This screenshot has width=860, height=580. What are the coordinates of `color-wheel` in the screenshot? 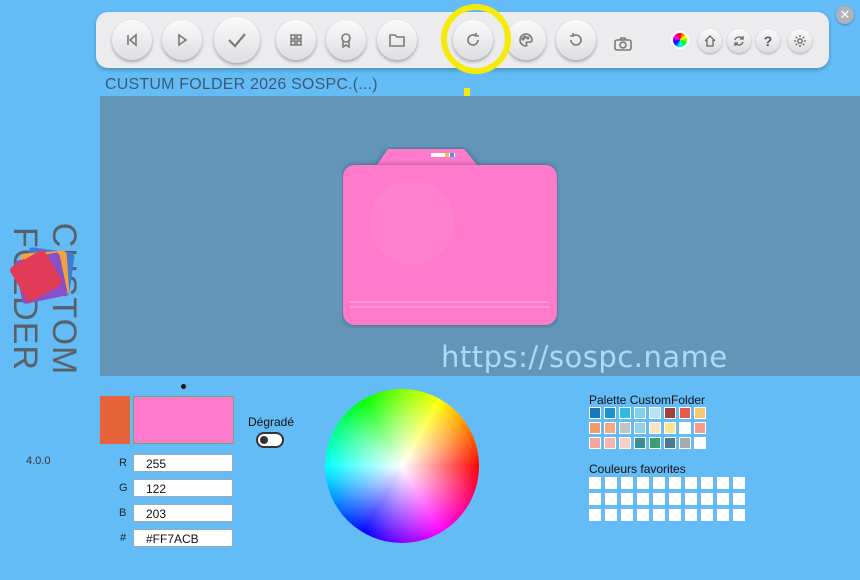 It's located at (402, 466).